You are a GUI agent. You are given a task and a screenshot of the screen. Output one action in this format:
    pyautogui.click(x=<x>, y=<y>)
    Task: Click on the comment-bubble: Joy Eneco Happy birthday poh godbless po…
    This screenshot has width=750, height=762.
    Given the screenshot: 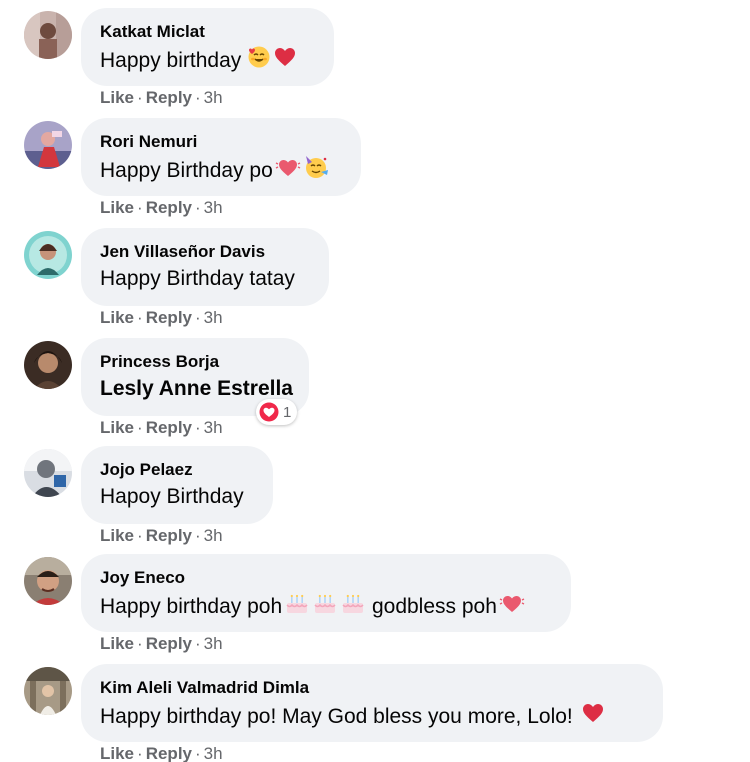 What is the action you would take?
    pyautogui.click(x=326, y=593)
    